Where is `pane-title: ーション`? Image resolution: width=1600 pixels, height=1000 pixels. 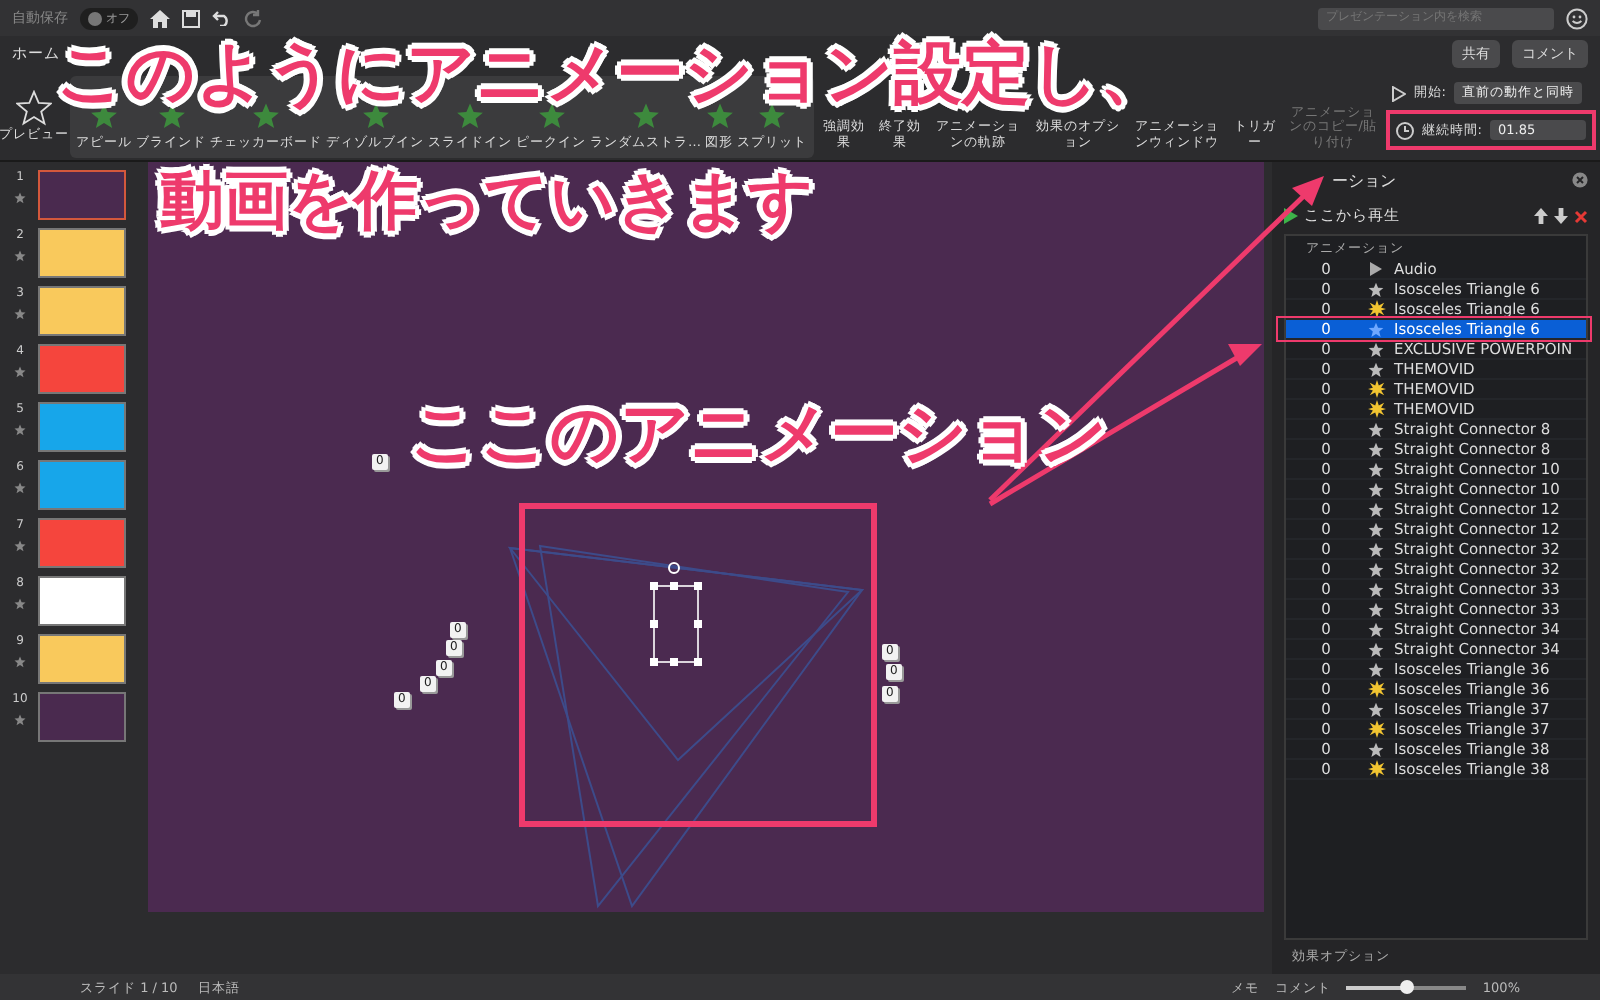
pane-title: ーション is located at coordinates (1363, 180).